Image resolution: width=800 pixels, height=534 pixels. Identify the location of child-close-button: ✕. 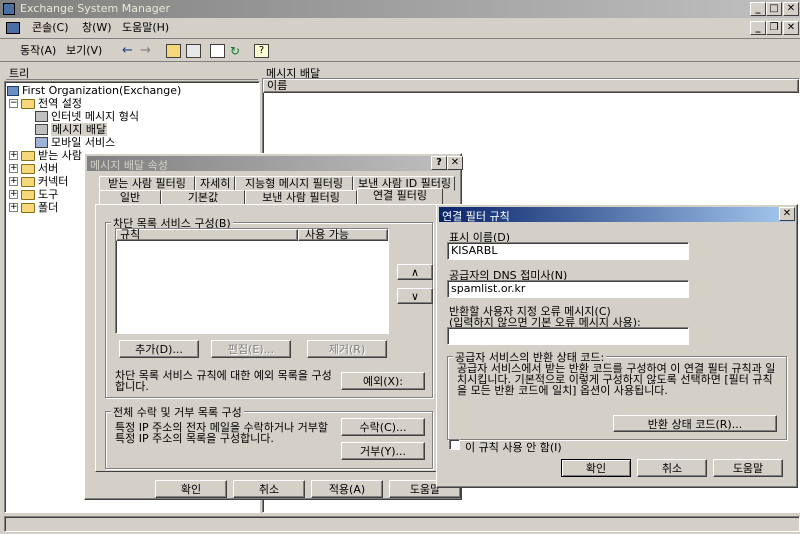
(791, 28).